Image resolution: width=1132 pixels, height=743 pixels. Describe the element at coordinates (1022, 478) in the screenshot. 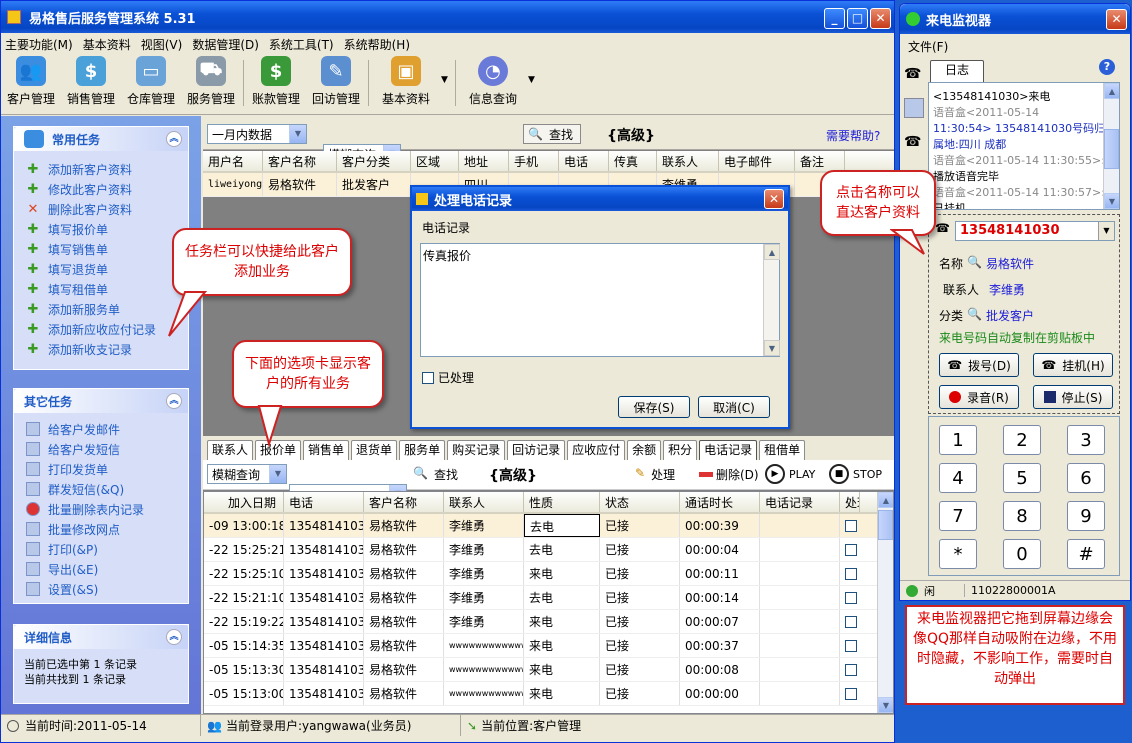

I see `keypad-key: 5` at that location.